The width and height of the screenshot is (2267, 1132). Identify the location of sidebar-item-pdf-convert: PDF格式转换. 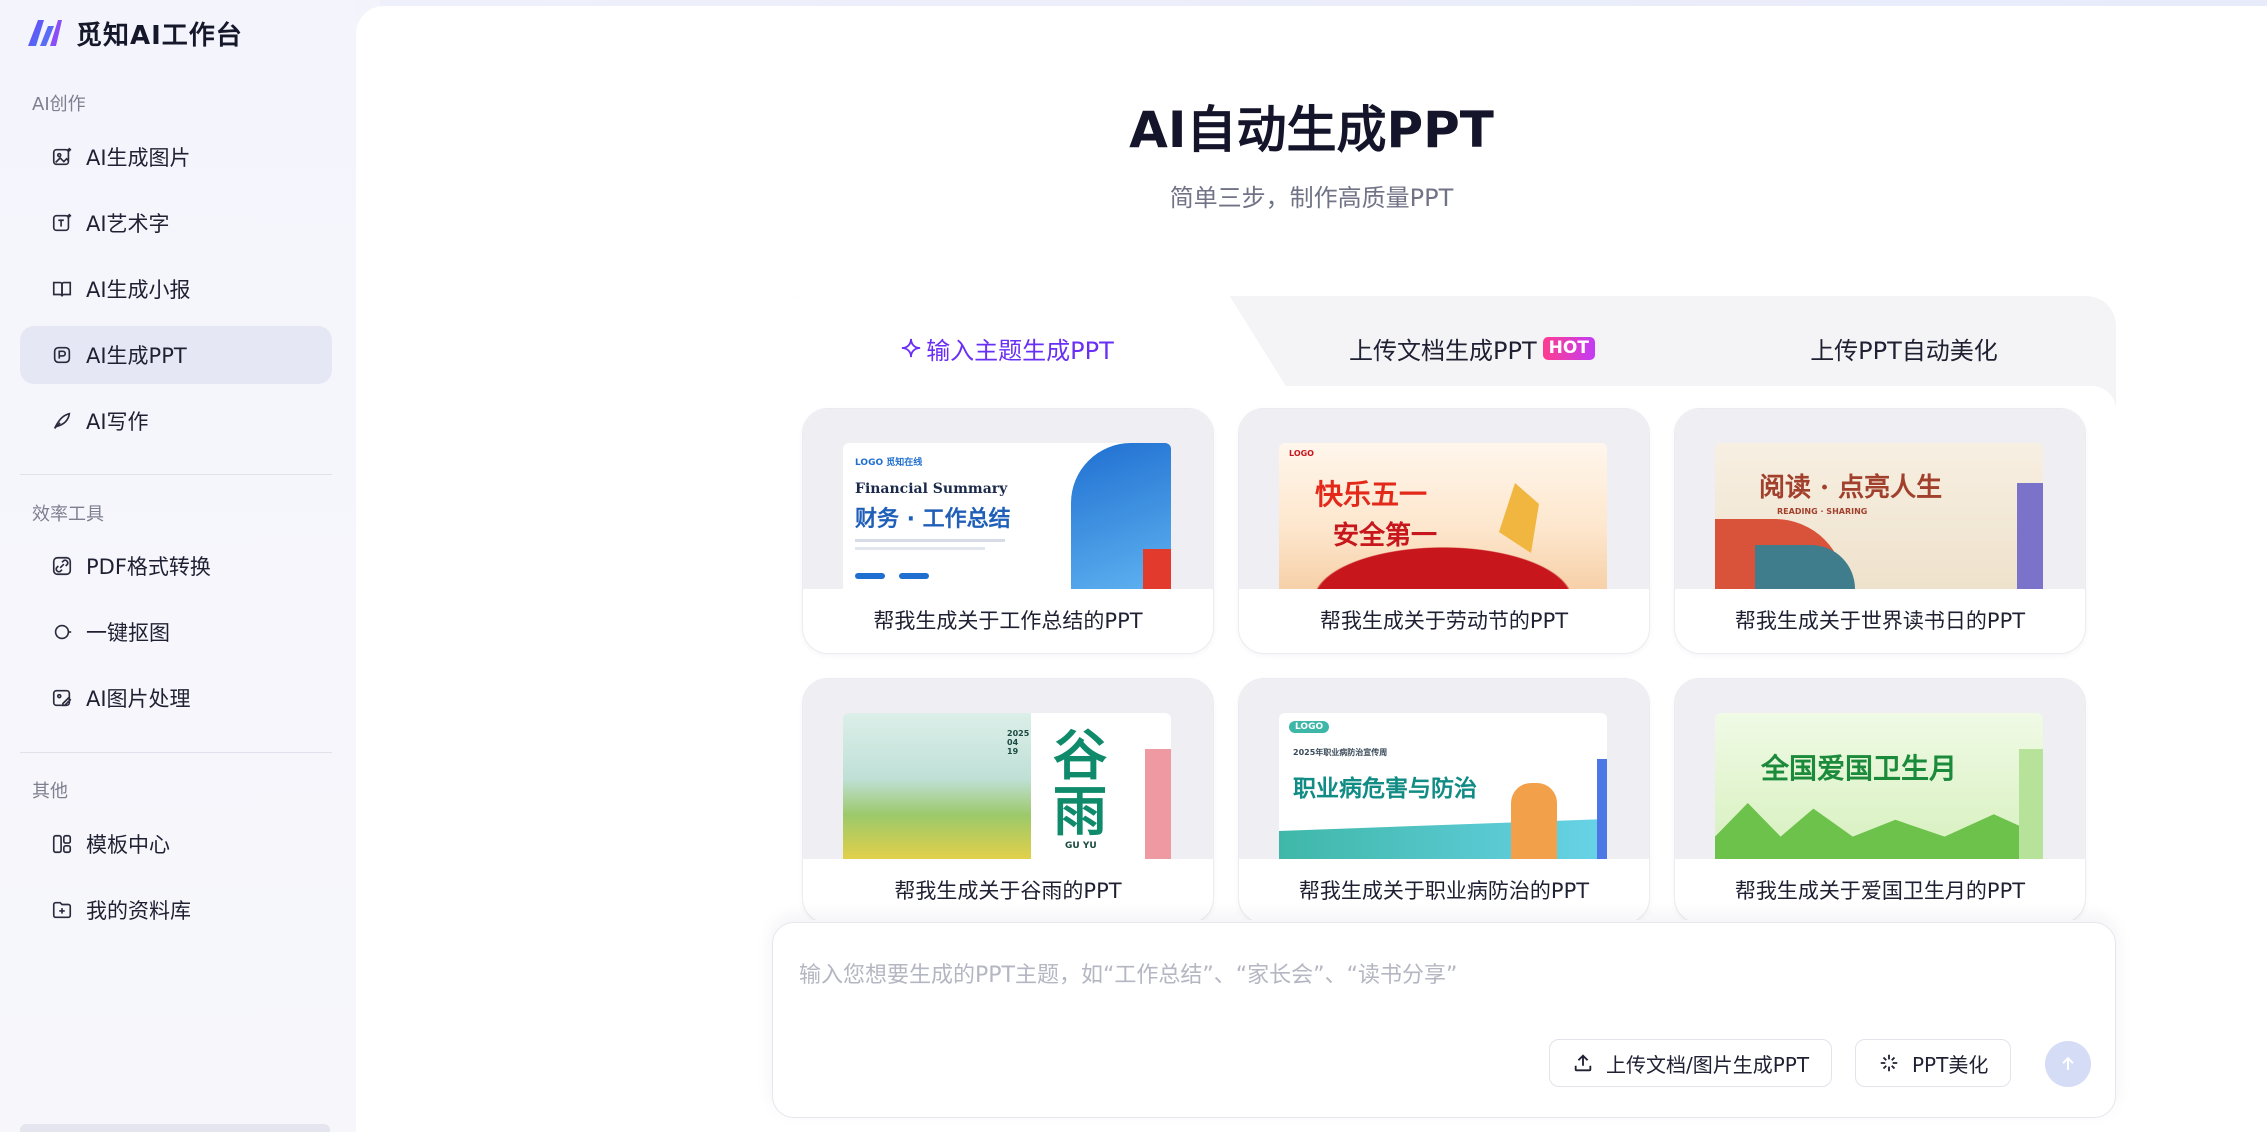
(176, 566).